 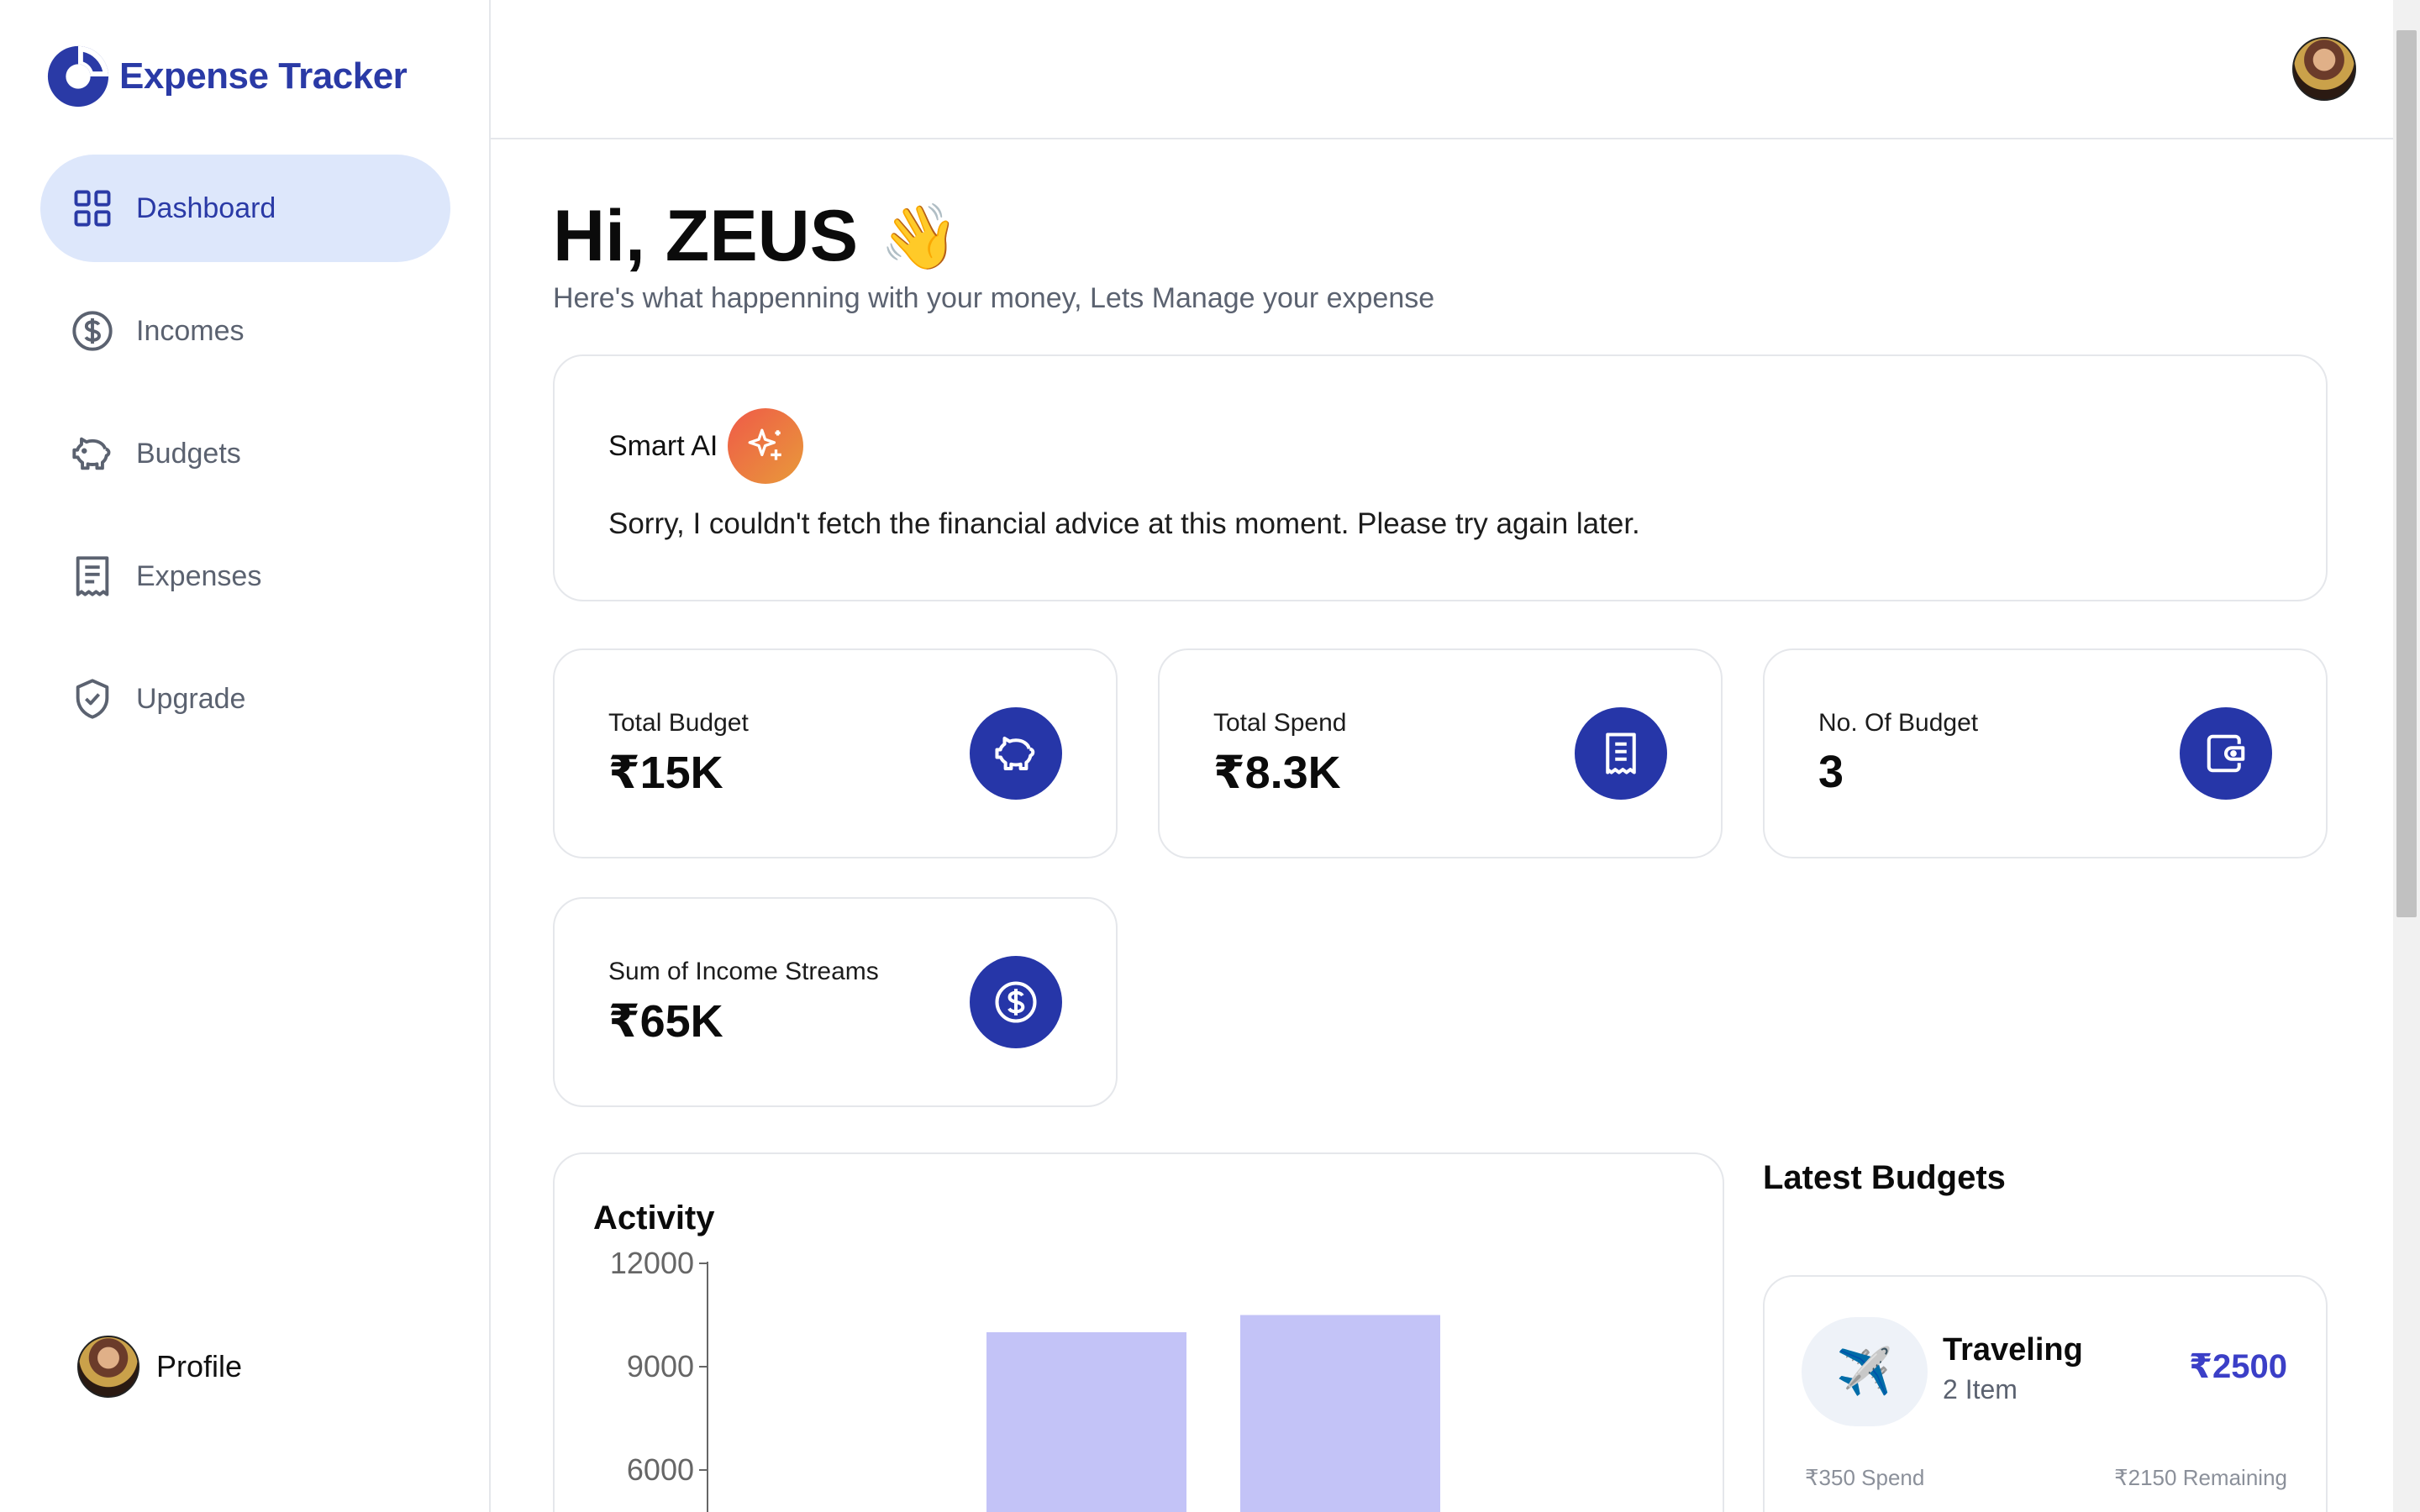 What do you see at coordinates (652, 1263) in the screenshot?
I see `y-tick-label: 12000` at bounding box center [652, 1263].